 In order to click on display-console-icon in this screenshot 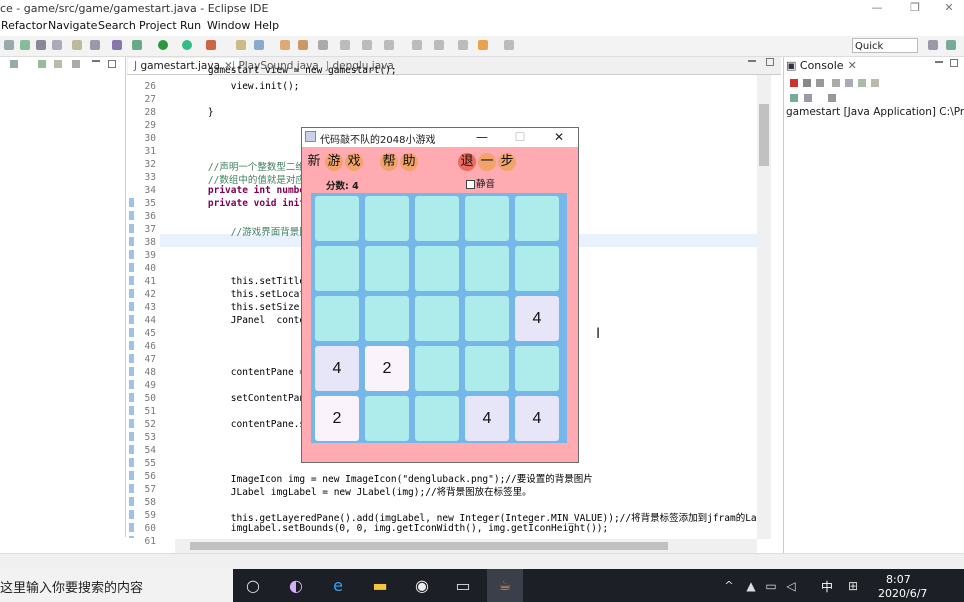, I will do `click(808, 98)`.